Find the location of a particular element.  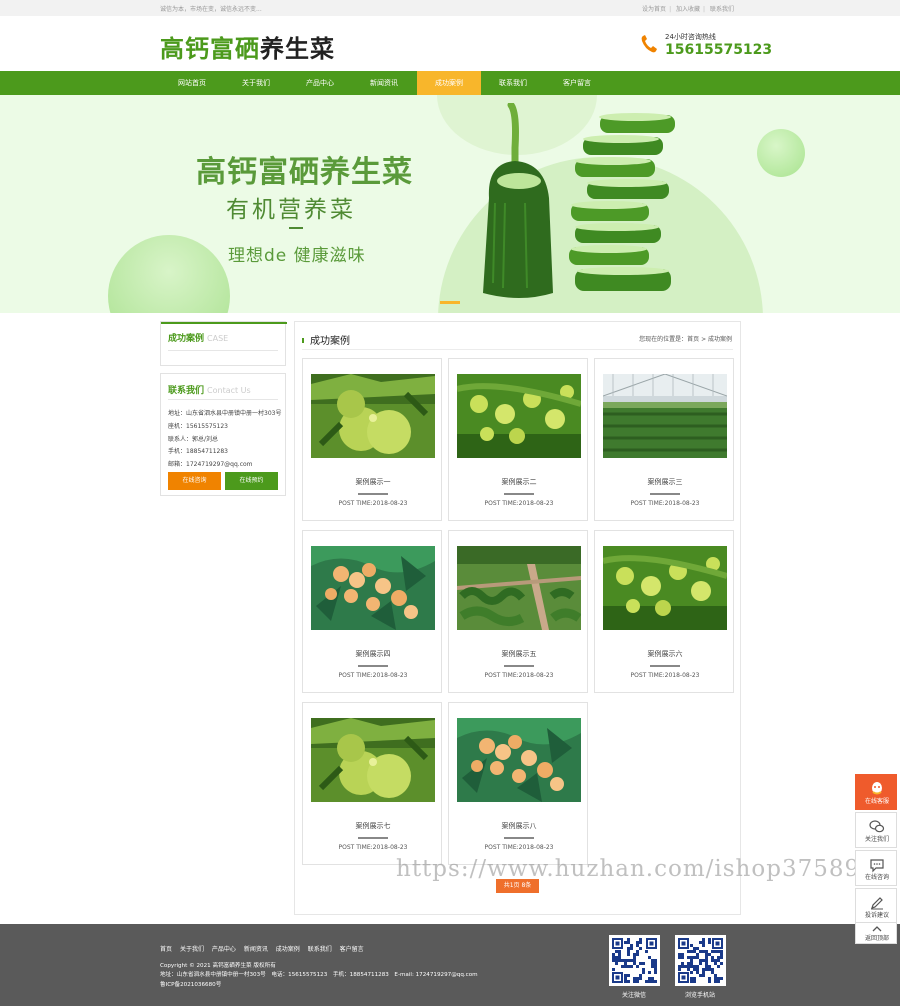

header: 高钙富硒养生菜 24小时咨询热线 15615575123 is located at coordinates (450, 43).